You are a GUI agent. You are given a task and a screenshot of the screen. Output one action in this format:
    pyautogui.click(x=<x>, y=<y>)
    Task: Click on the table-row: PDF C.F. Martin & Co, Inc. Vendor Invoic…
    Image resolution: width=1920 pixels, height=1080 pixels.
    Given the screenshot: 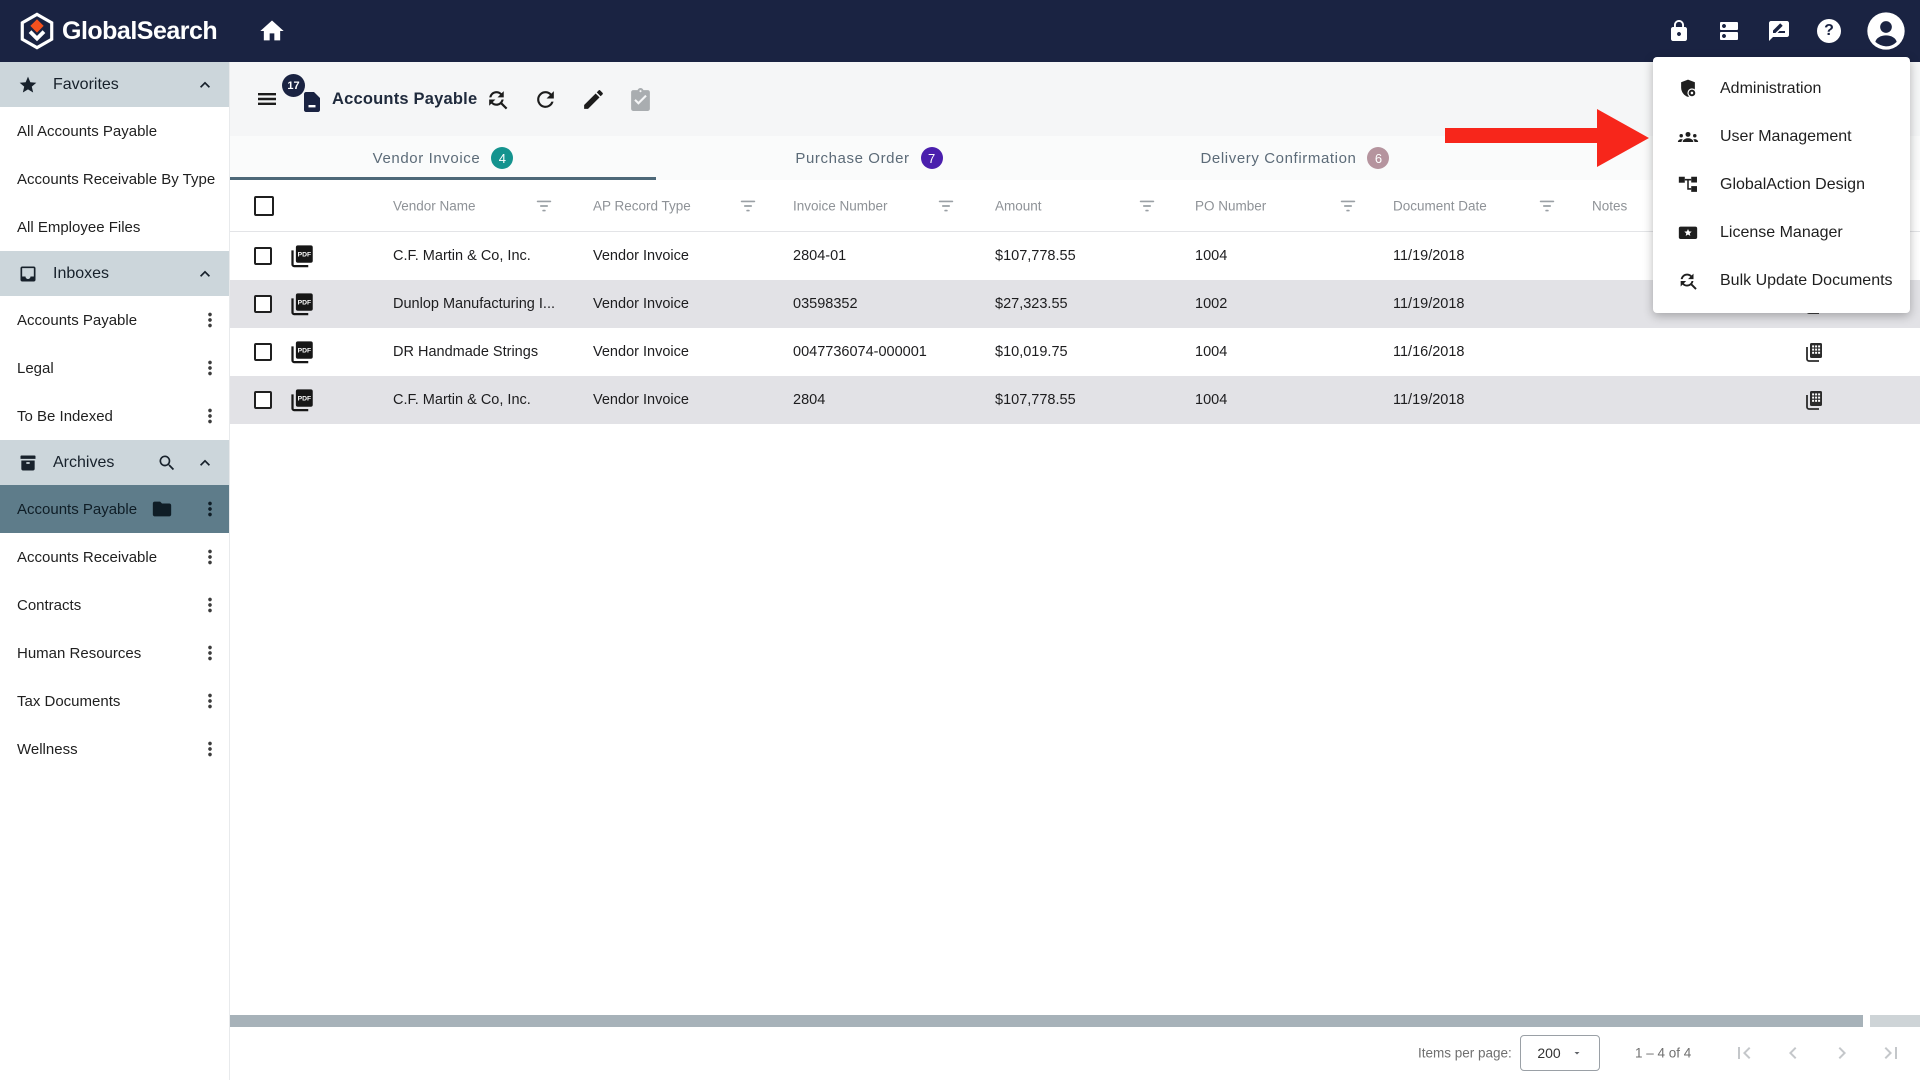 What is the action you would take?
    pyautogui.click(x=1075, y=400)
    